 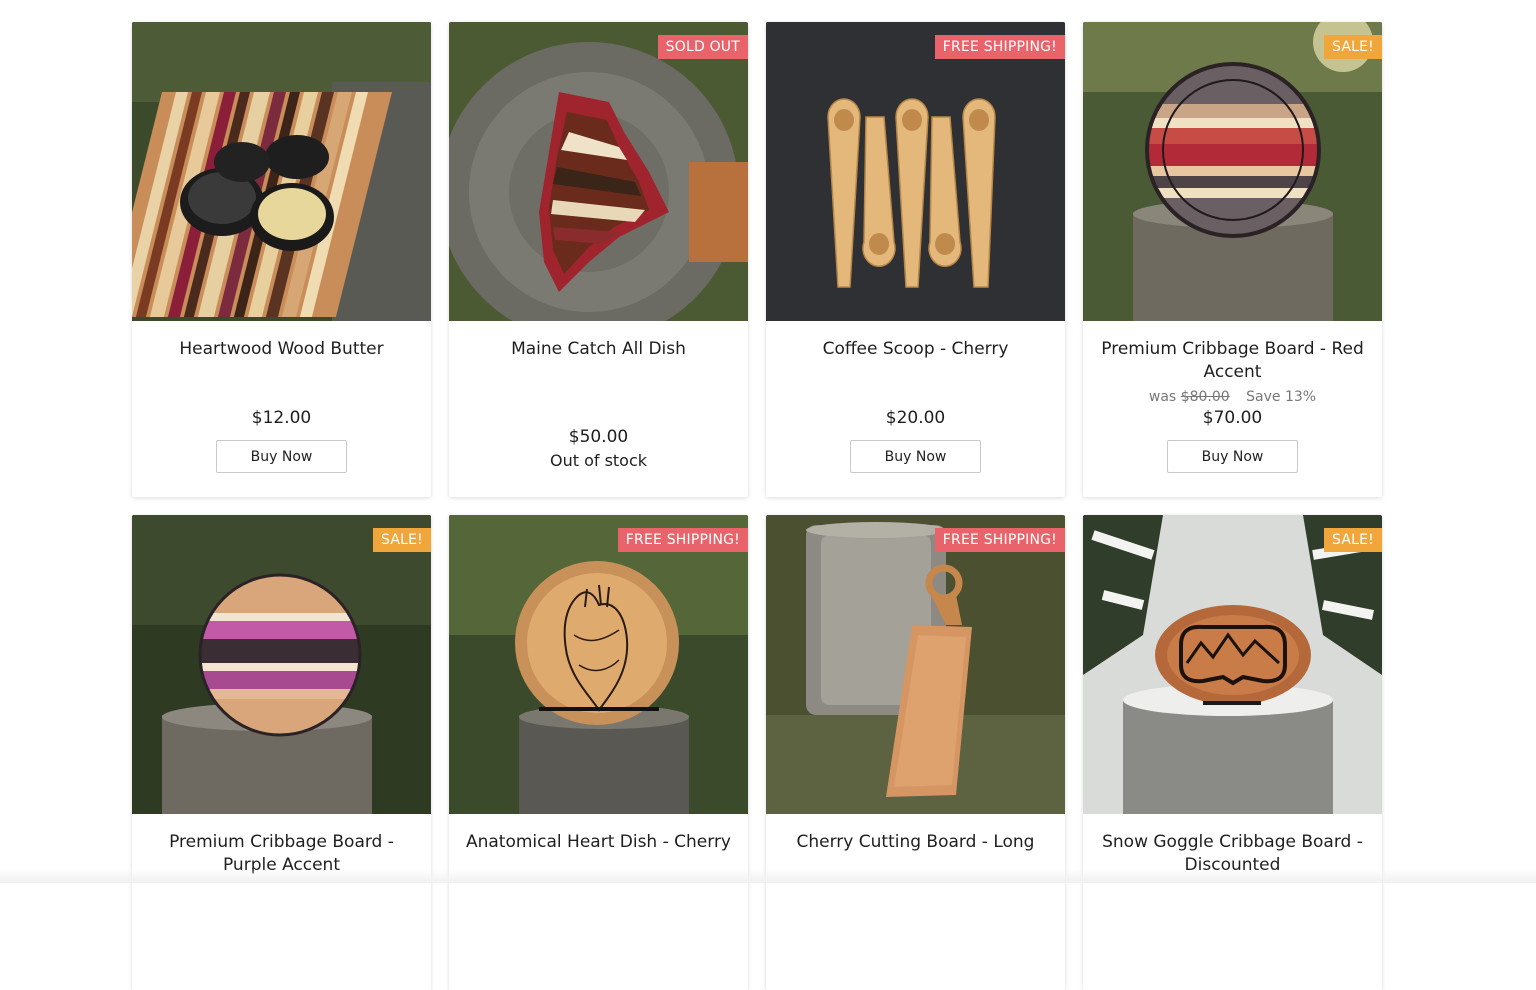 What do you see at coordinates (1232, 397) in the screenshot?
I see `was-price-row: was $80.00 Save 13%` at bounding box center [1232, 397].